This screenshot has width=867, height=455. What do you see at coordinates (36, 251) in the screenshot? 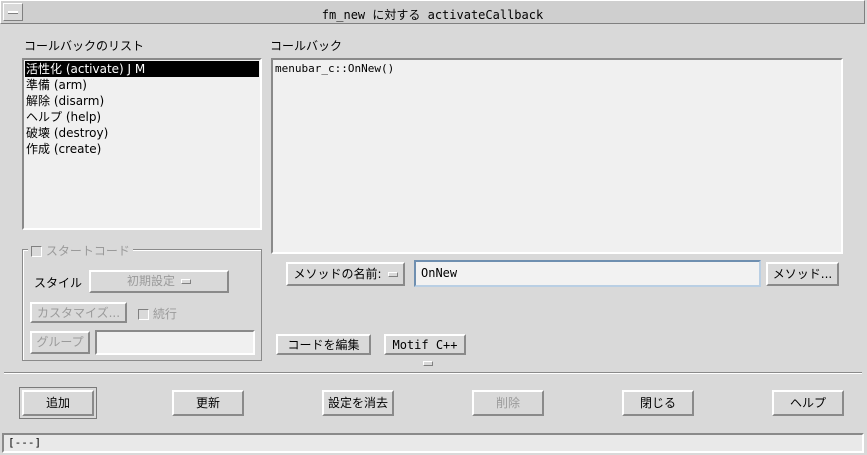
I see `start-code-checkbox` at bounding box center [36, 251].